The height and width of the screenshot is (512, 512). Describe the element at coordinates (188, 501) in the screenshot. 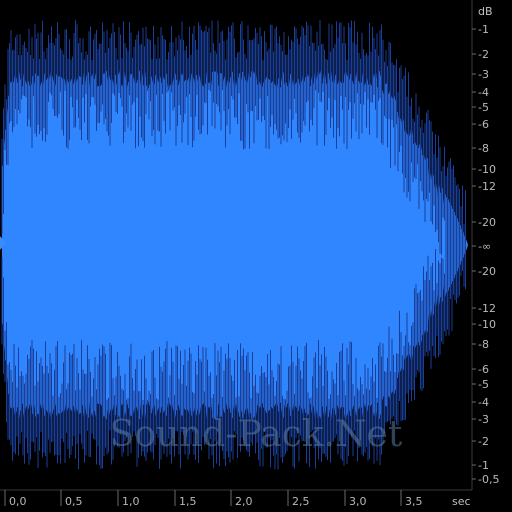

I see `time-label: 1,5` at that location.